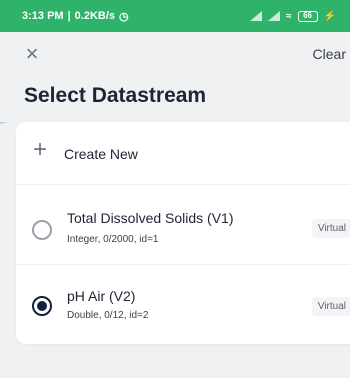 The width and height of the screenshot is (350, 378). I want to click on create-new-label: Create New, so click(101, 154).